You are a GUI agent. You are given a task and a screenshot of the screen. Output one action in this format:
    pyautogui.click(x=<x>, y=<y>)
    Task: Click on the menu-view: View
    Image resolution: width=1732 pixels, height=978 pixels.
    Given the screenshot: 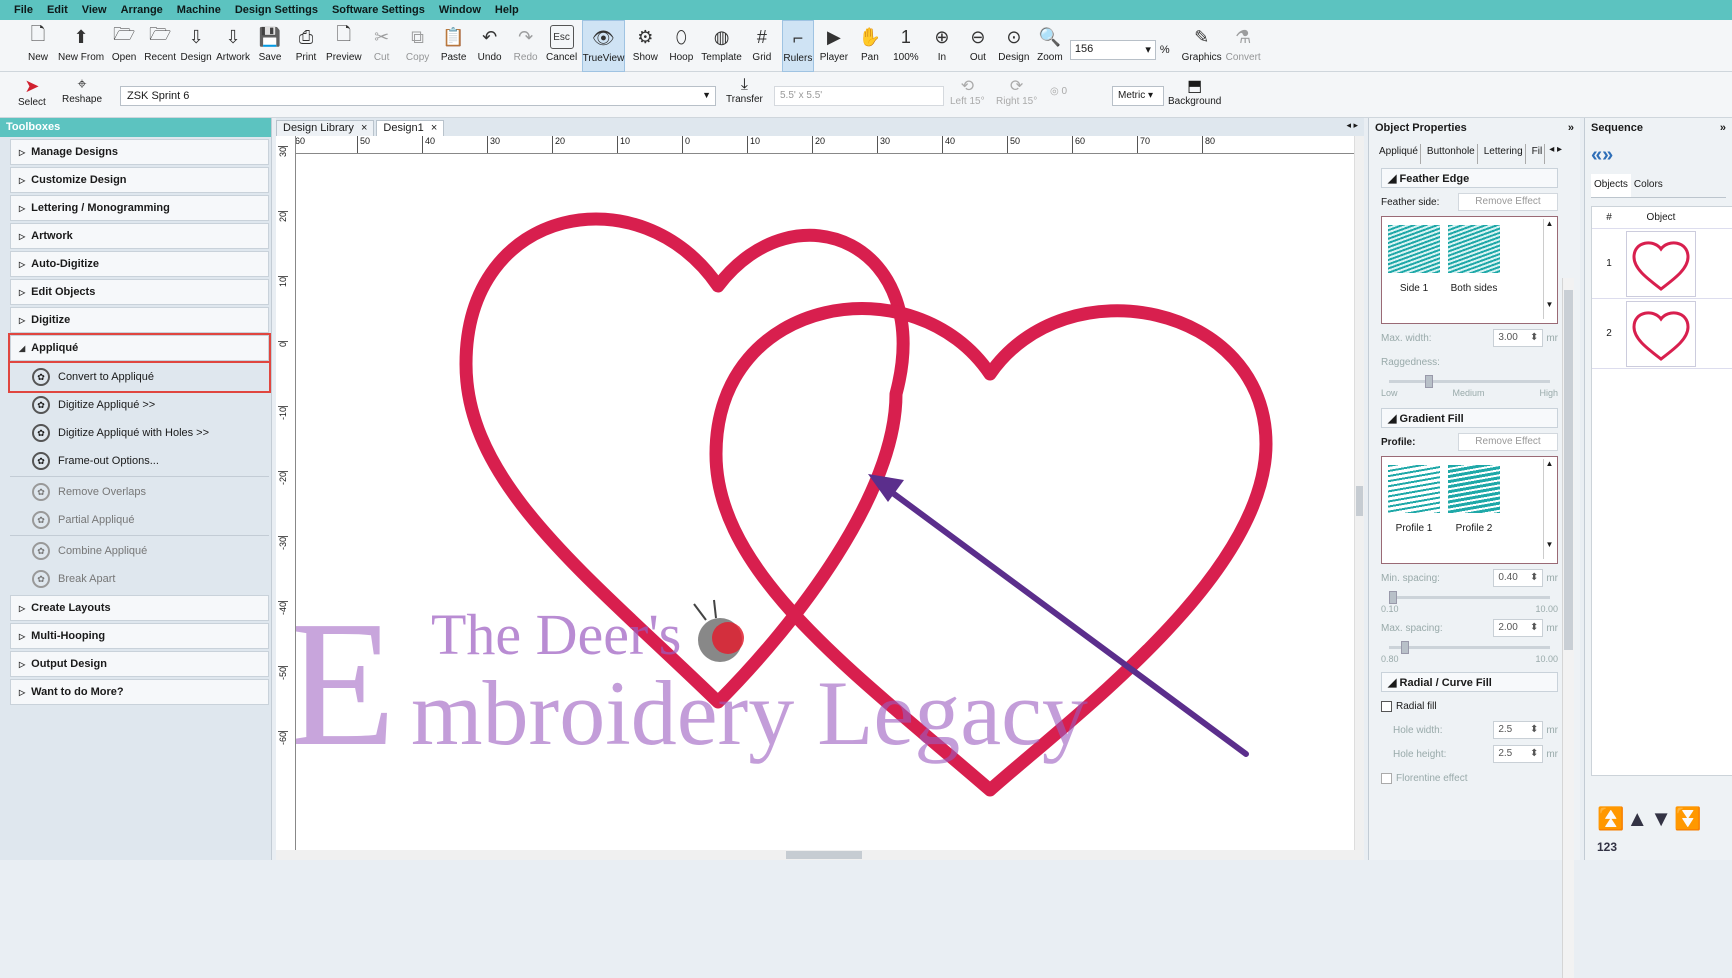 What is the action you would take?
    pyautogui.click(x=94, y=10)
    